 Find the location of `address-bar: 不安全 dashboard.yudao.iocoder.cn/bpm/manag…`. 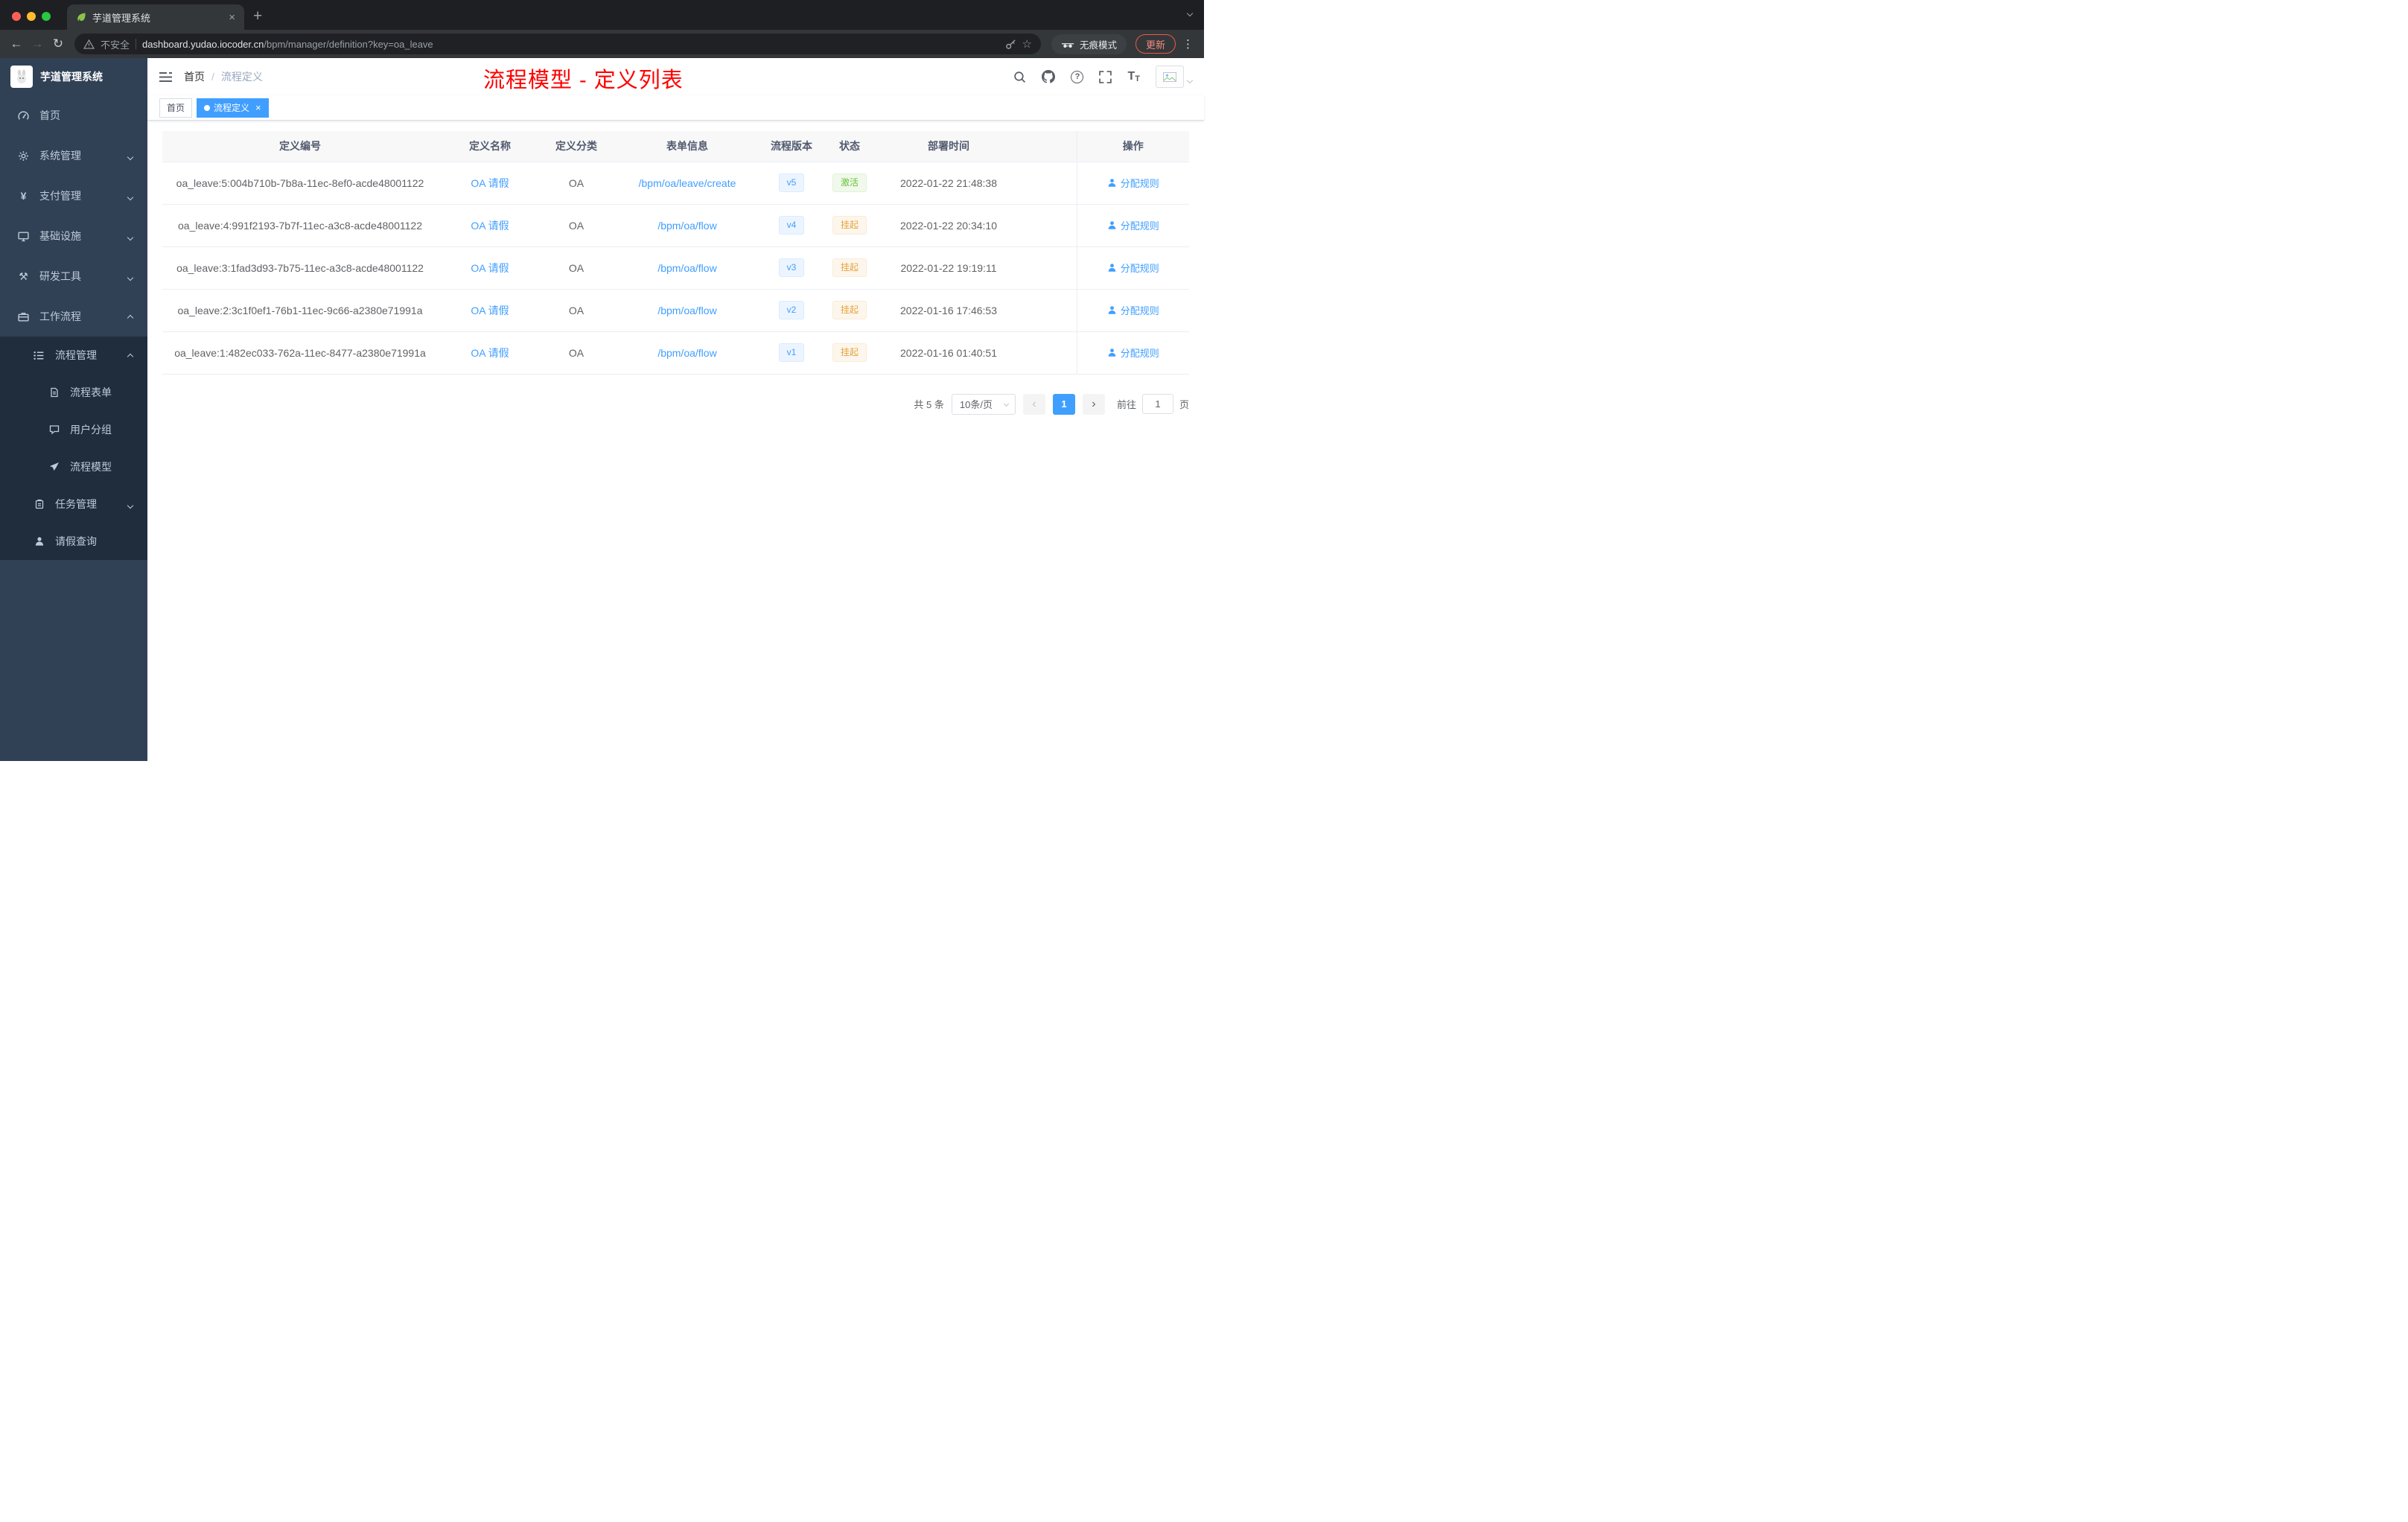

address-bar: 不安全 dashboard.yudao.iocoder.cn/bpm/manag… is located at coordinates (557, 44).